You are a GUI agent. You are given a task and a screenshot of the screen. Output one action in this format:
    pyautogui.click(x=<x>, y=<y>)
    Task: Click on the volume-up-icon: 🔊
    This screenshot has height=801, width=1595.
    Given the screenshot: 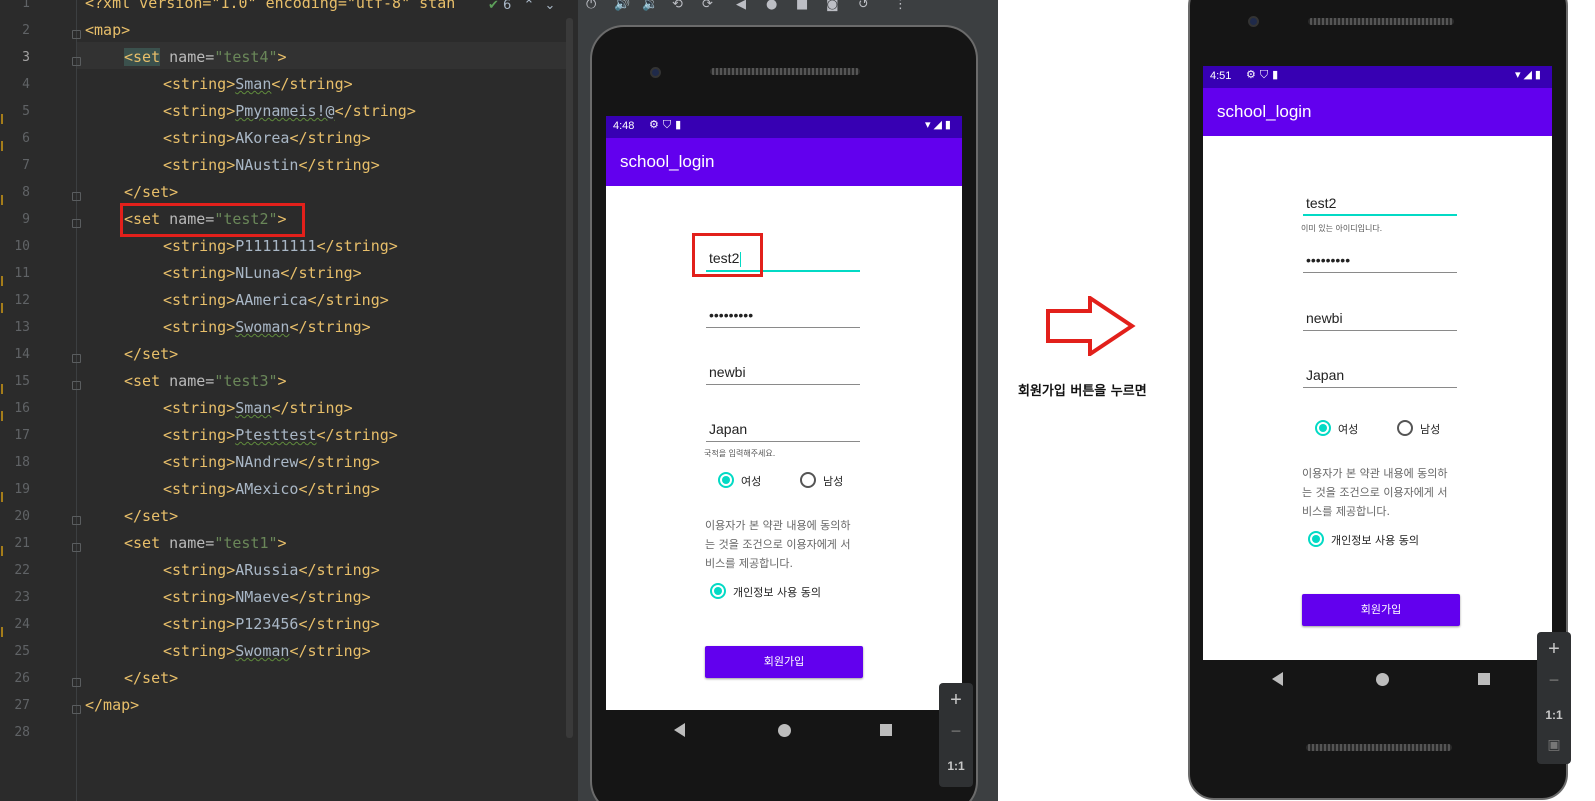 What is the action you would take?
    pyautogui.click(x=622, y=6)
    